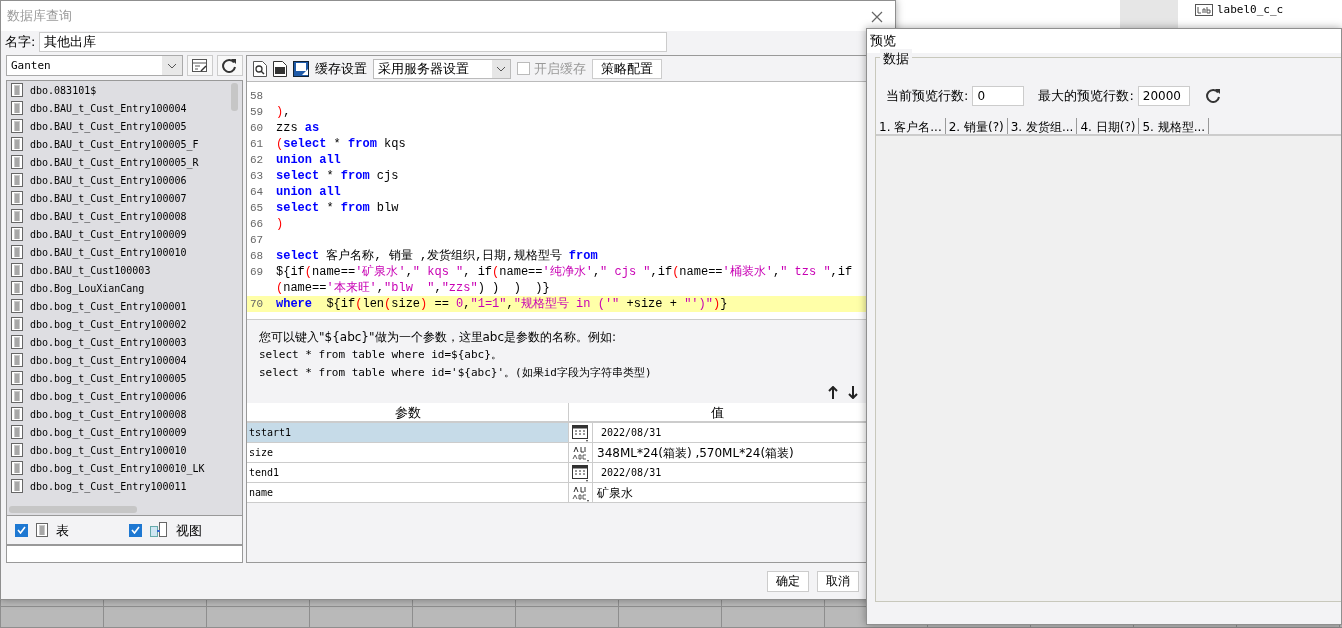 This screenshot has height=628, width=1342. Describe the element at coordinates (408, 473) in the screenshot. I see `param-name-cell: tend1` at that location.